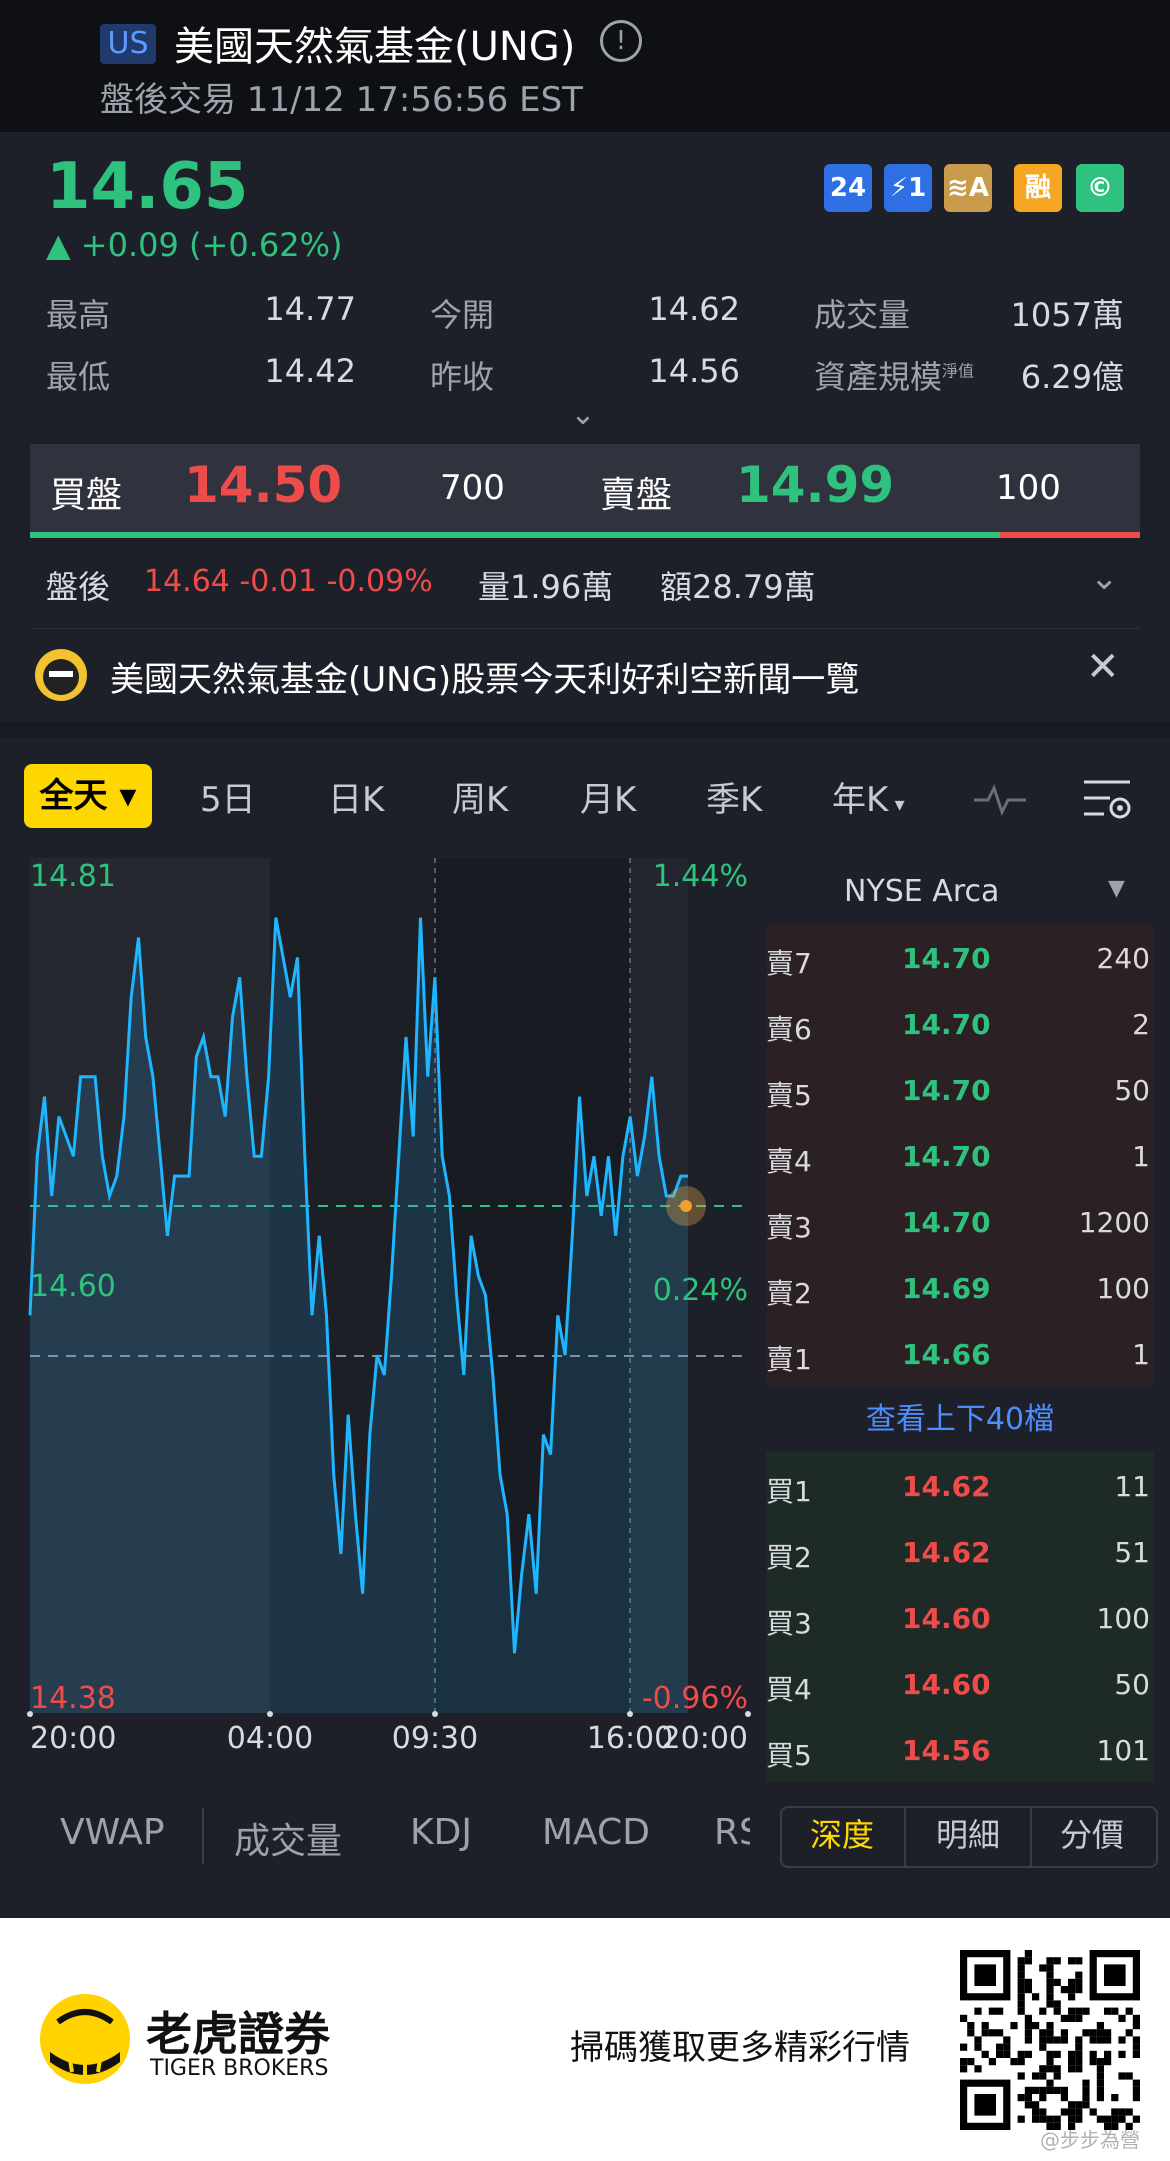 The height and width of the screenshot is (2161, 1170). Describe the element at coordinates (968, 188) in the screenshot. I see `layers-badge-icon: ≋A` at that location.